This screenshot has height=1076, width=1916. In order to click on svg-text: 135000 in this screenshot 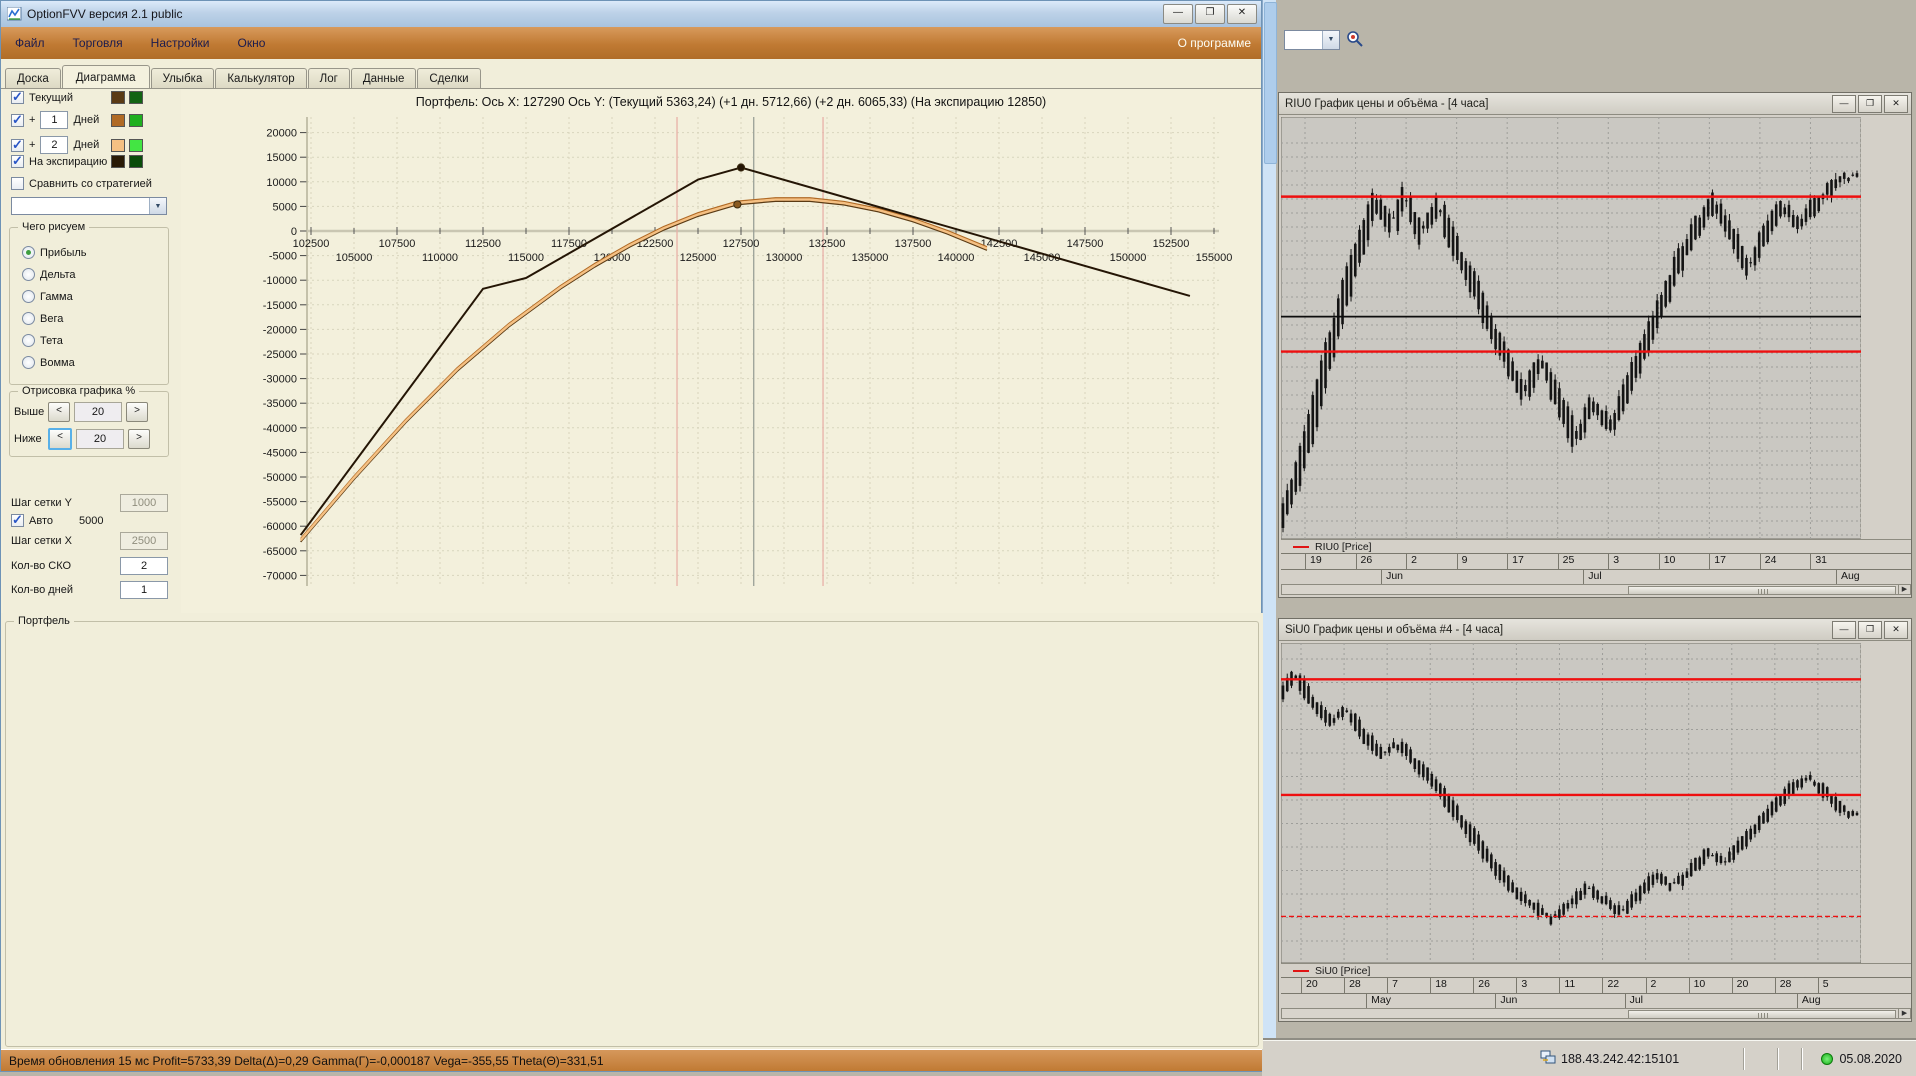, I will do `click(870, 258)`.